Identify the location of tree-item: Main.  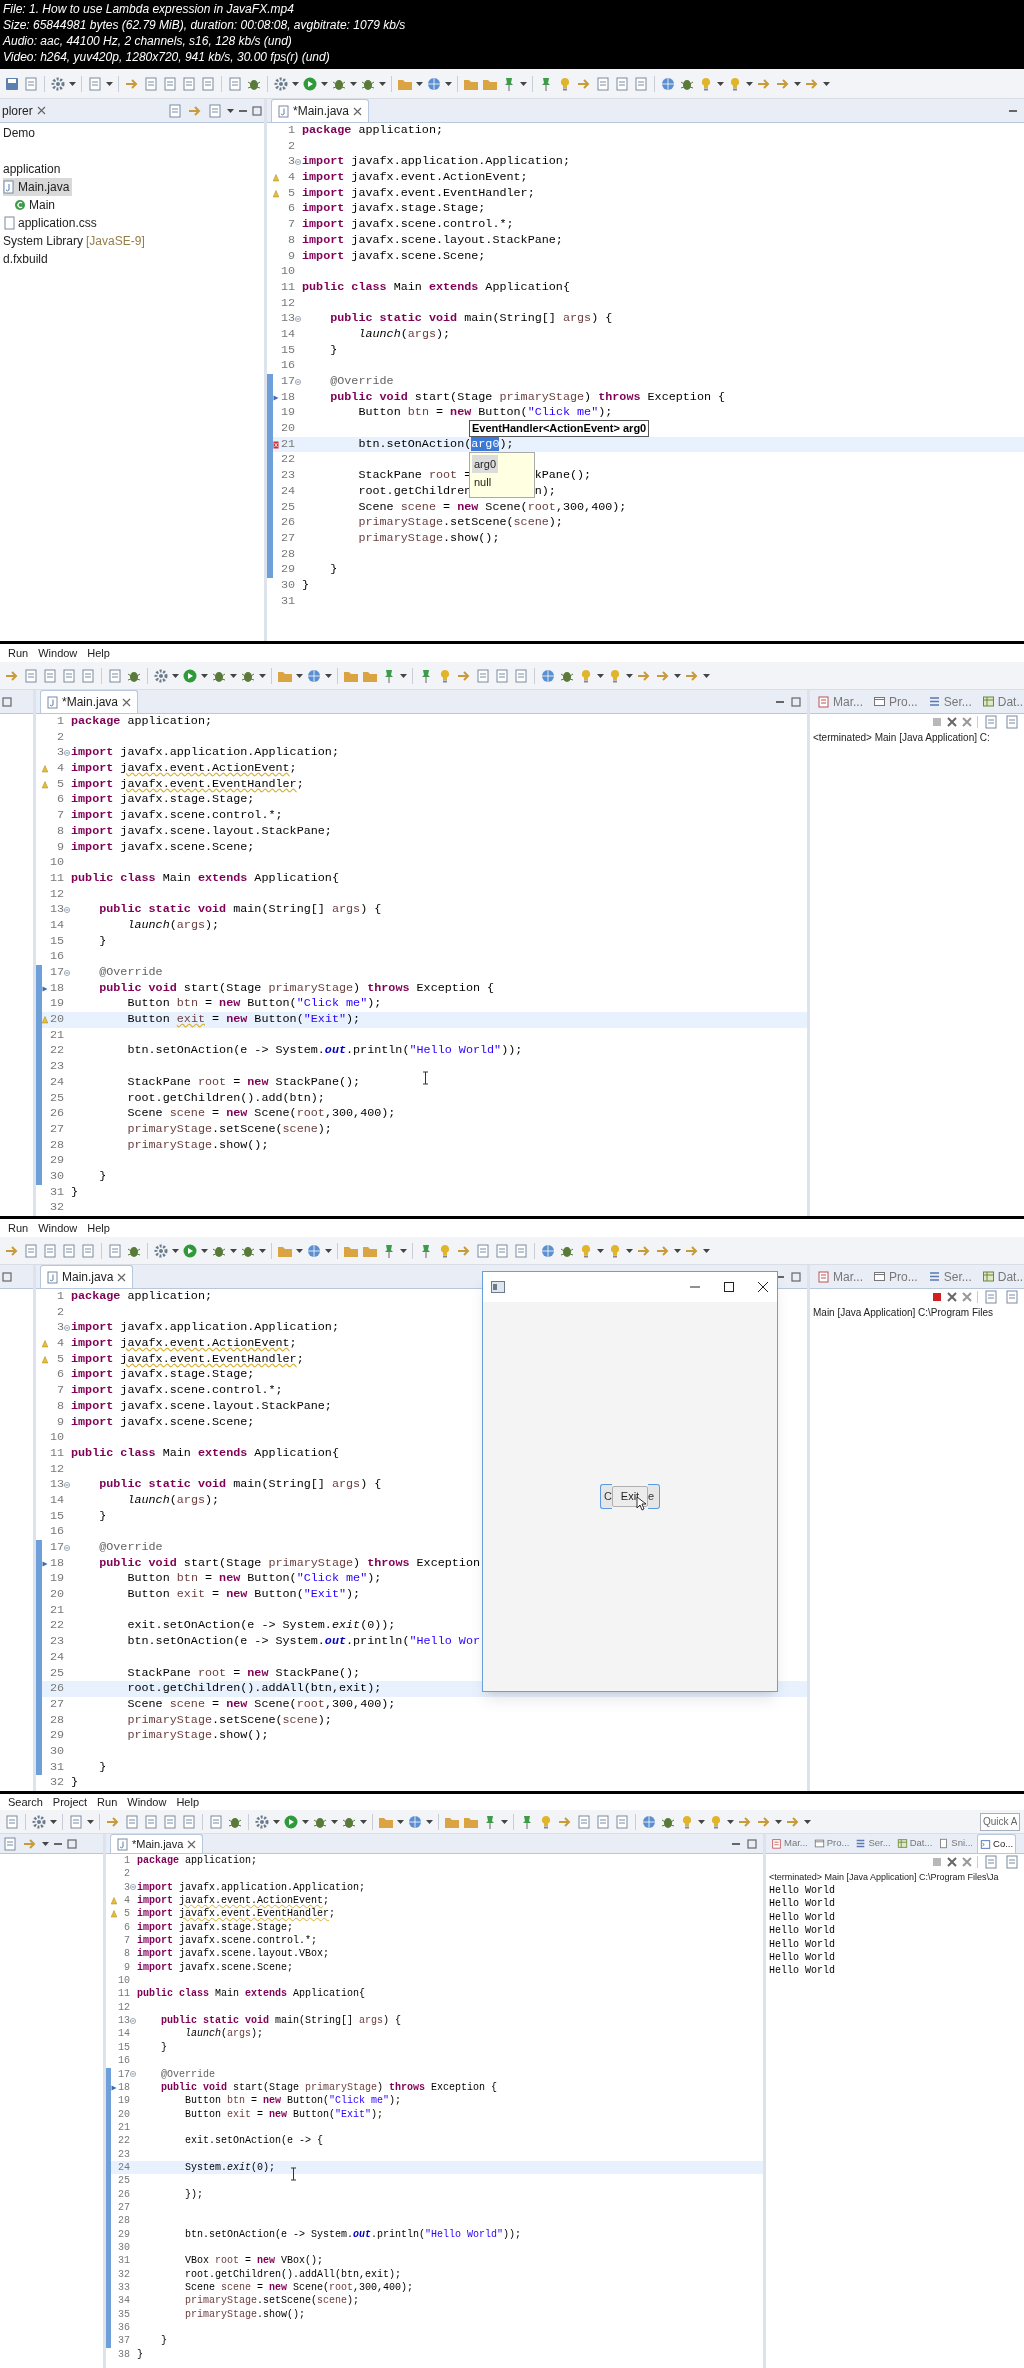
(36, 205).